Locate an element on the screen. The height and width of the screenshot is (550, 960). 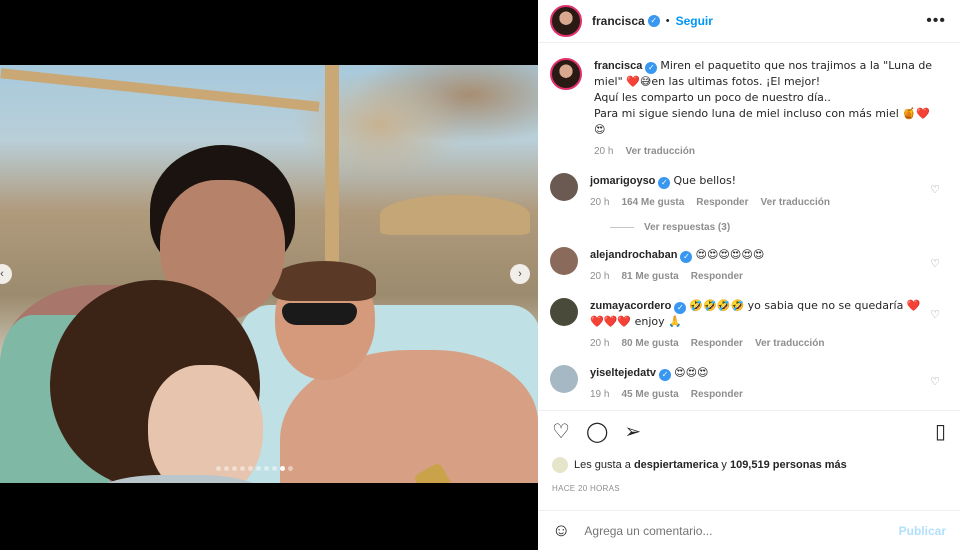
view-replies-label: Ver respuestas (3) is located at coordinates (687, 227).